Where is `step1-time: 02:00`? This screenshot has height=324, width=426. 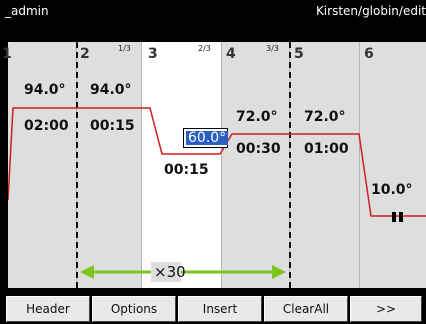
step1-time: 02:00 is located at coordinates (46, 126).